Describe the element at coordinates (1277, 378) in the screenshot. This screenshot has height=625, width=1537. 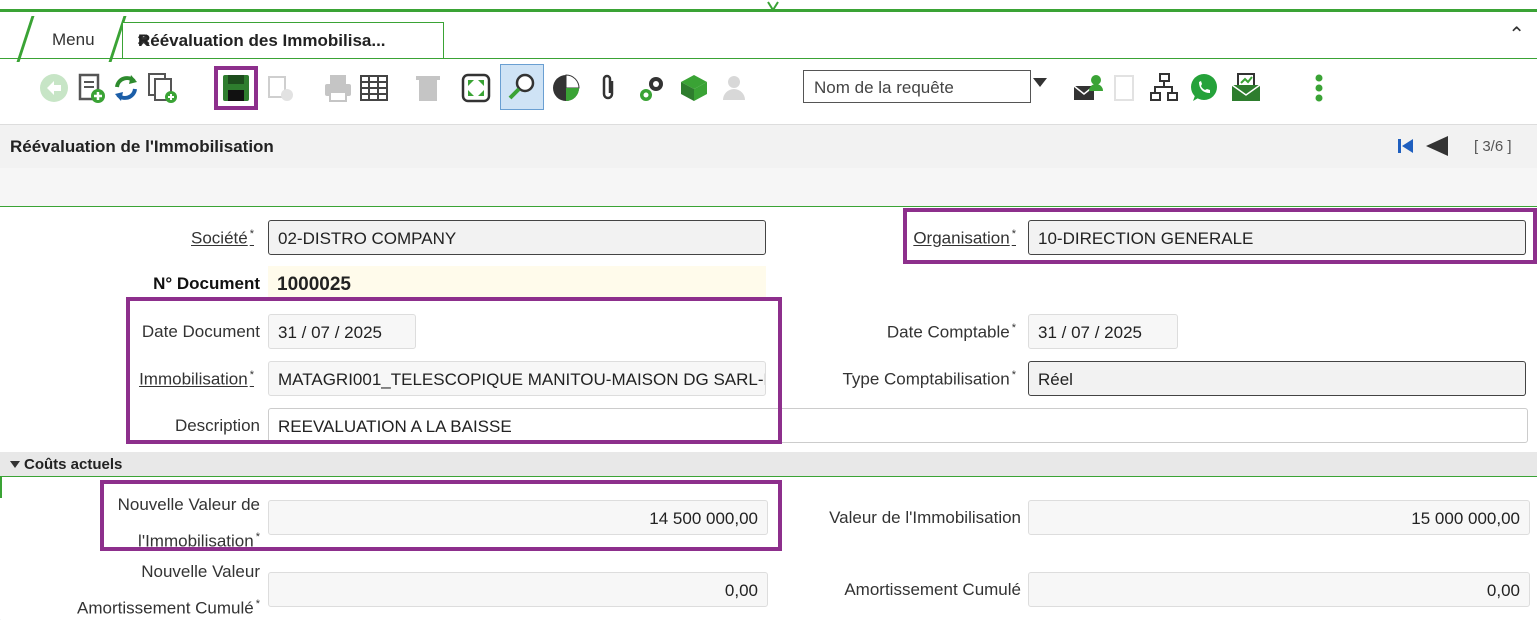
I see `type-comptabilisation-field: Réel` at that location.